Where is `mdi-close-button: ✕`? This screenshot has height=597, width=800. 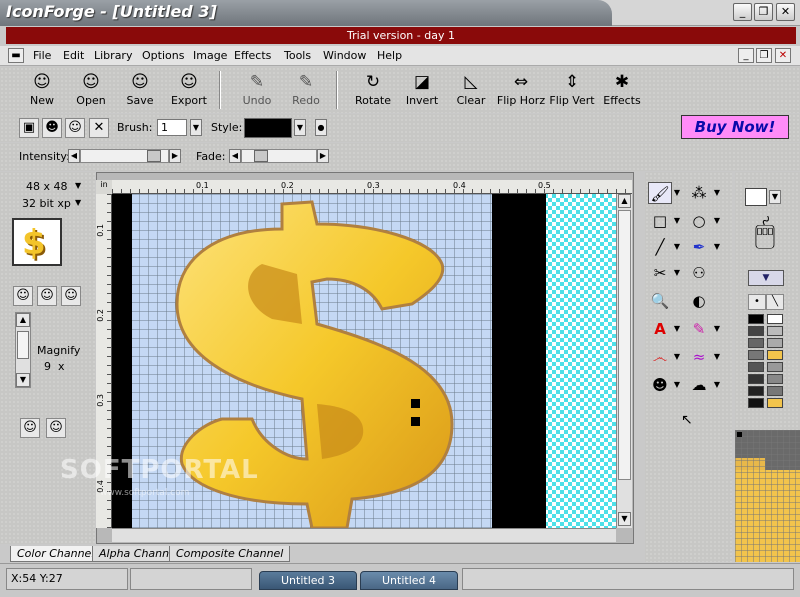
mdi-close-button: ✕ is located at coordinates (783, 55).